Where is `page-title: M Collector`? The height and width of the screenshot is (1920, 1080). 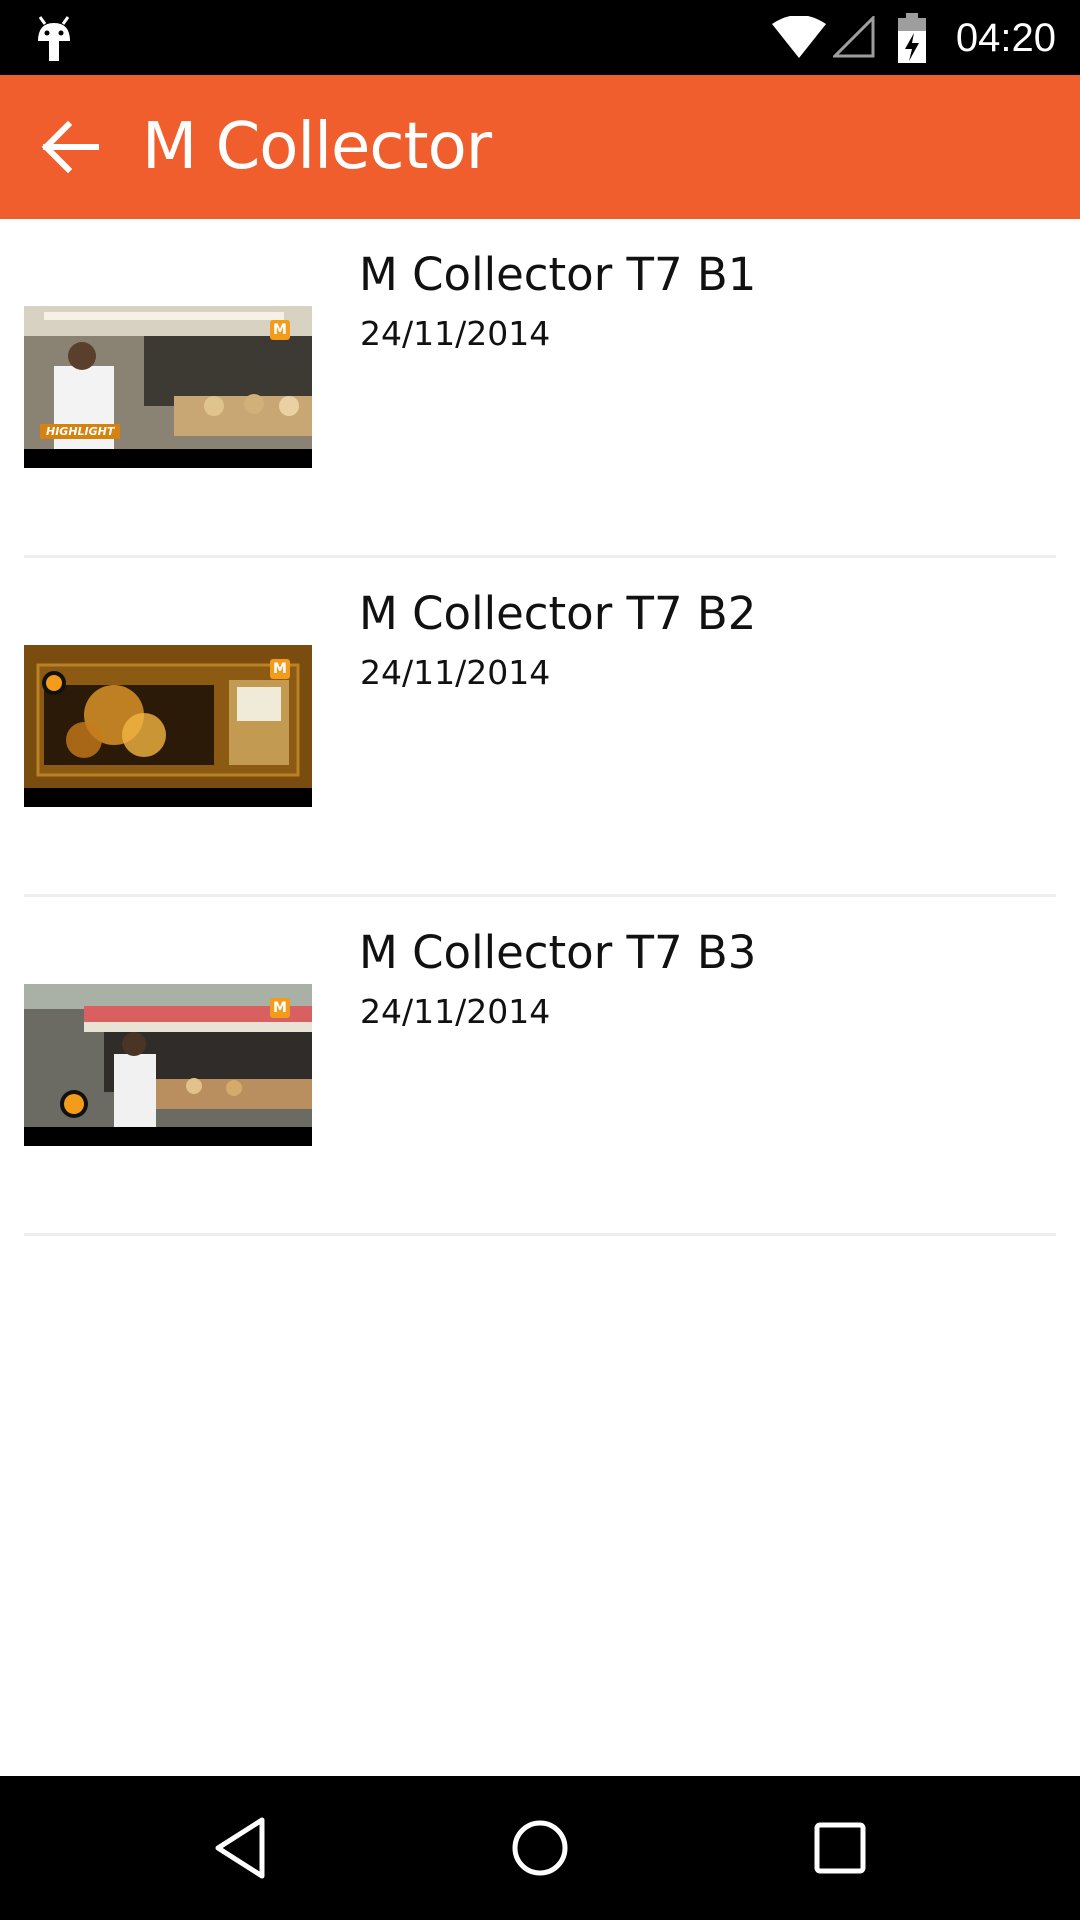
page-title: M Collector is located at coordinates (317, 147).